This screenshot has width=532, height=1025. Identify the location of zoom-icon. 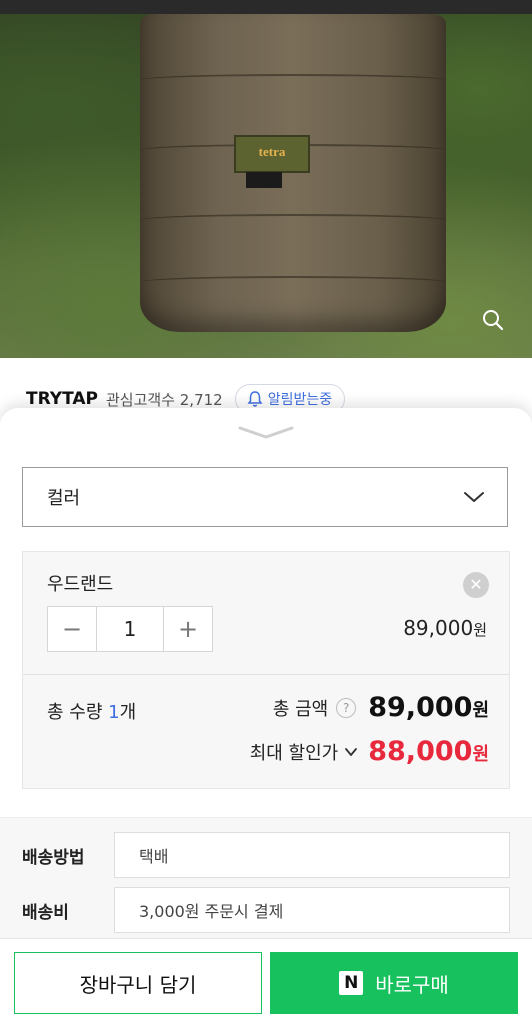
(493, 320).